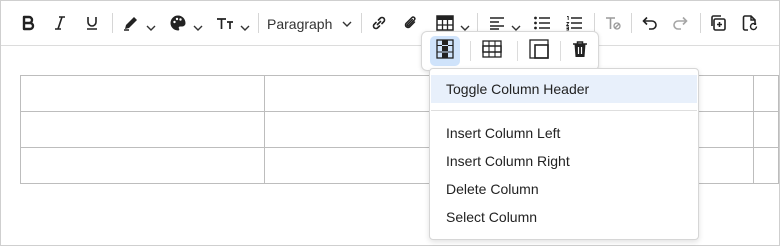 The width and height of the screenshot is (780, 246). What do you see at coordinates (564, 110) in the screenshot?
I see `menu-separator` at bounding box center [564, 110].